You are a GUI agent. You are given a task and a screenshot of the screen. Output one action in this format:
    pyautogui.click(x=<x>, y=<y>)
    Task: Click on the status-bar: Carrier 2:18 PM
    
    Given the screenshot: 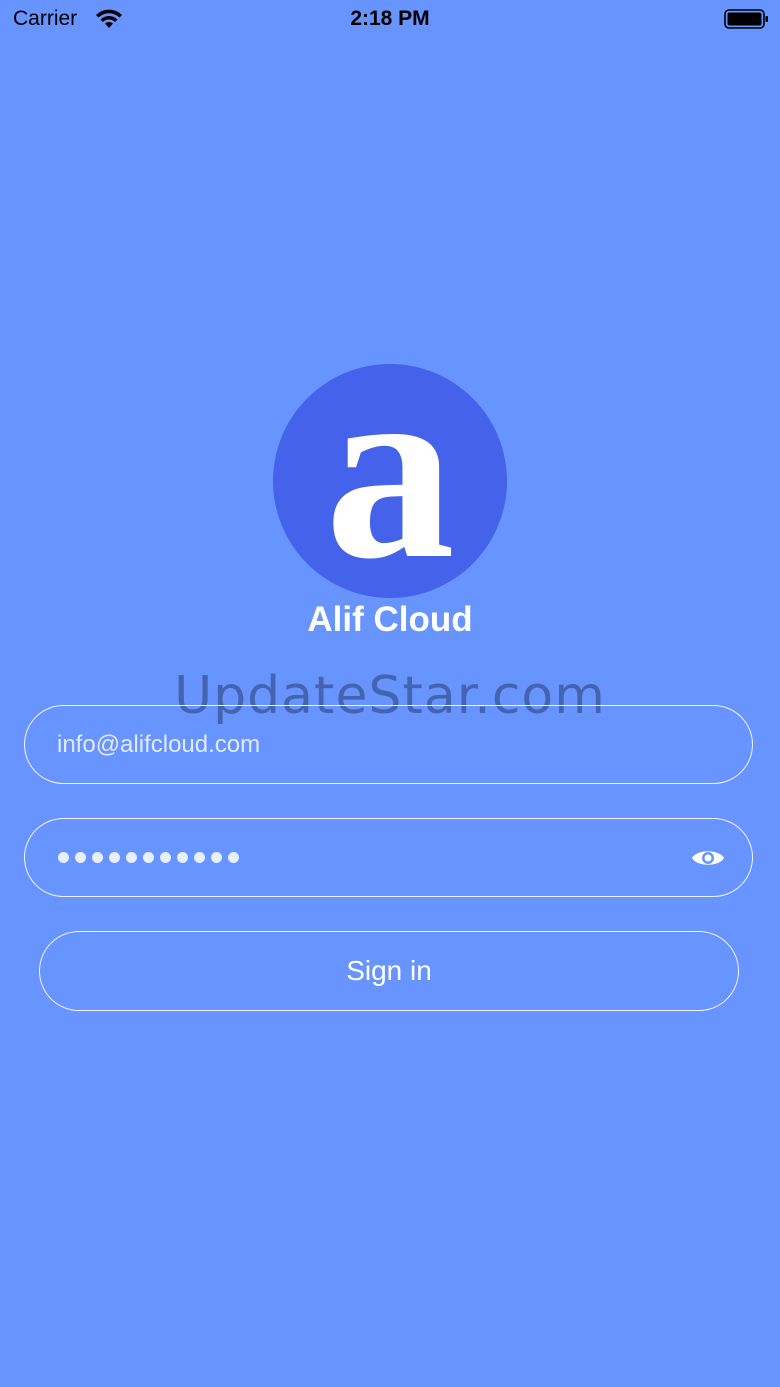 What is the action you would take?
    pyautogui.click(x=390, y=20)
    